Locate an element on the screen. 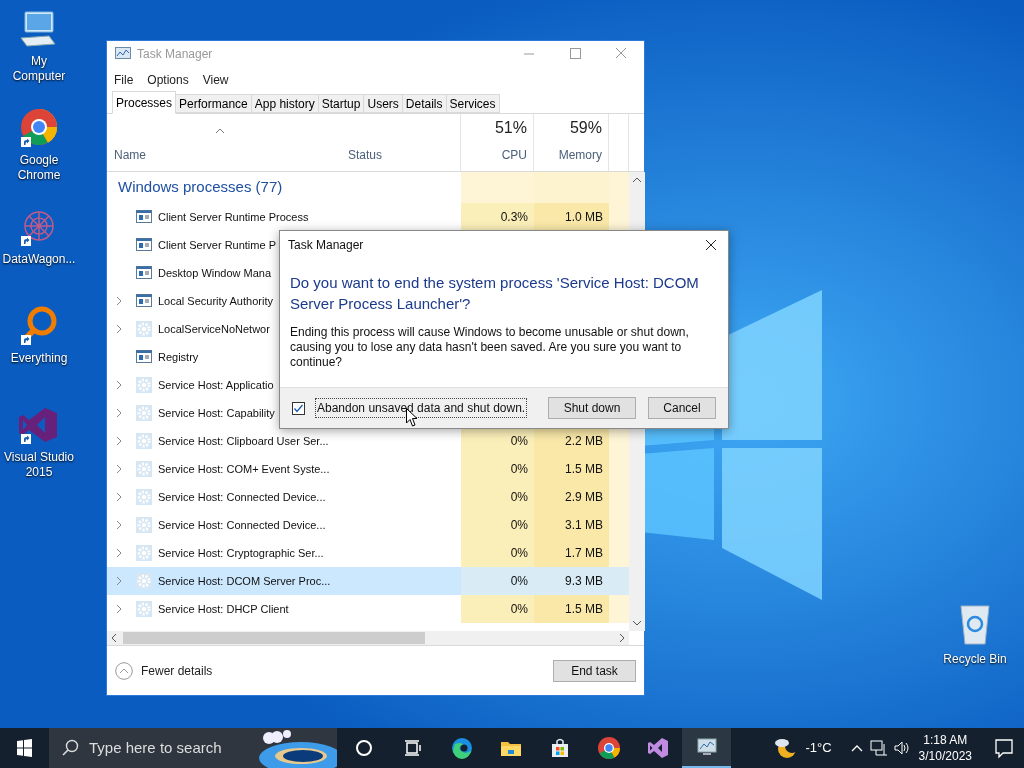 Image resolution: width=1024 pixels, height=768 pixels. icon-label: Visual Studio 2015 is located at coordinates (39, 465).